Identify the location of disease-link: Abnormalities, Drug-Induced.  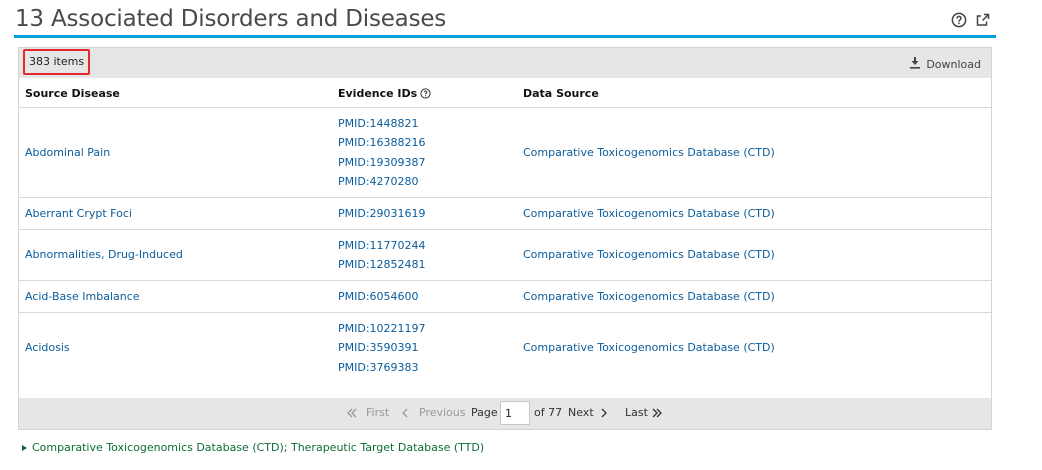
(104, 254).